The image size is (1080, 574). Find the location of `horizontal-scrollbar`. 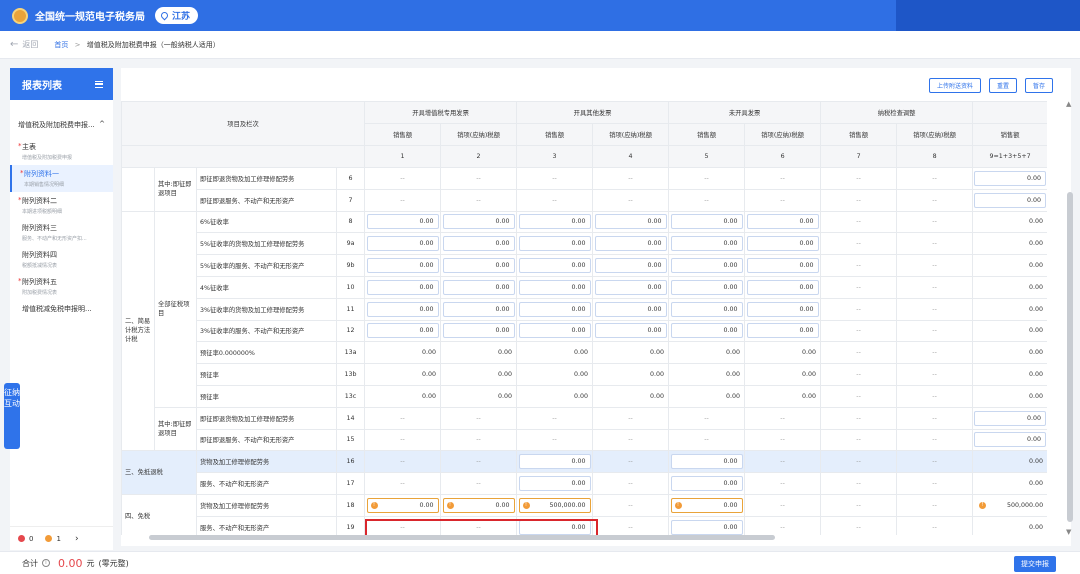

horizontal-scrollbar is located at coordinates (584, 538).